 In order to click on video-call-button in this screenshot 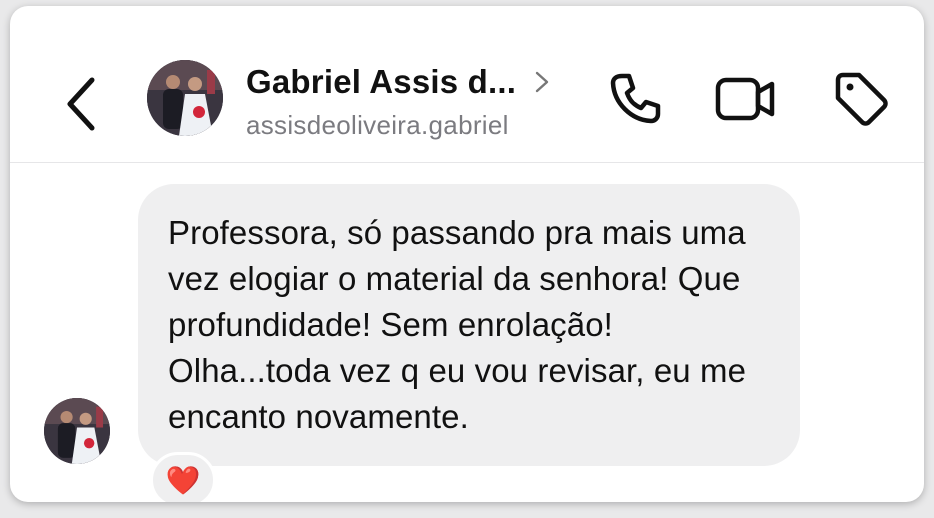, I will do `click(746, 99)`.